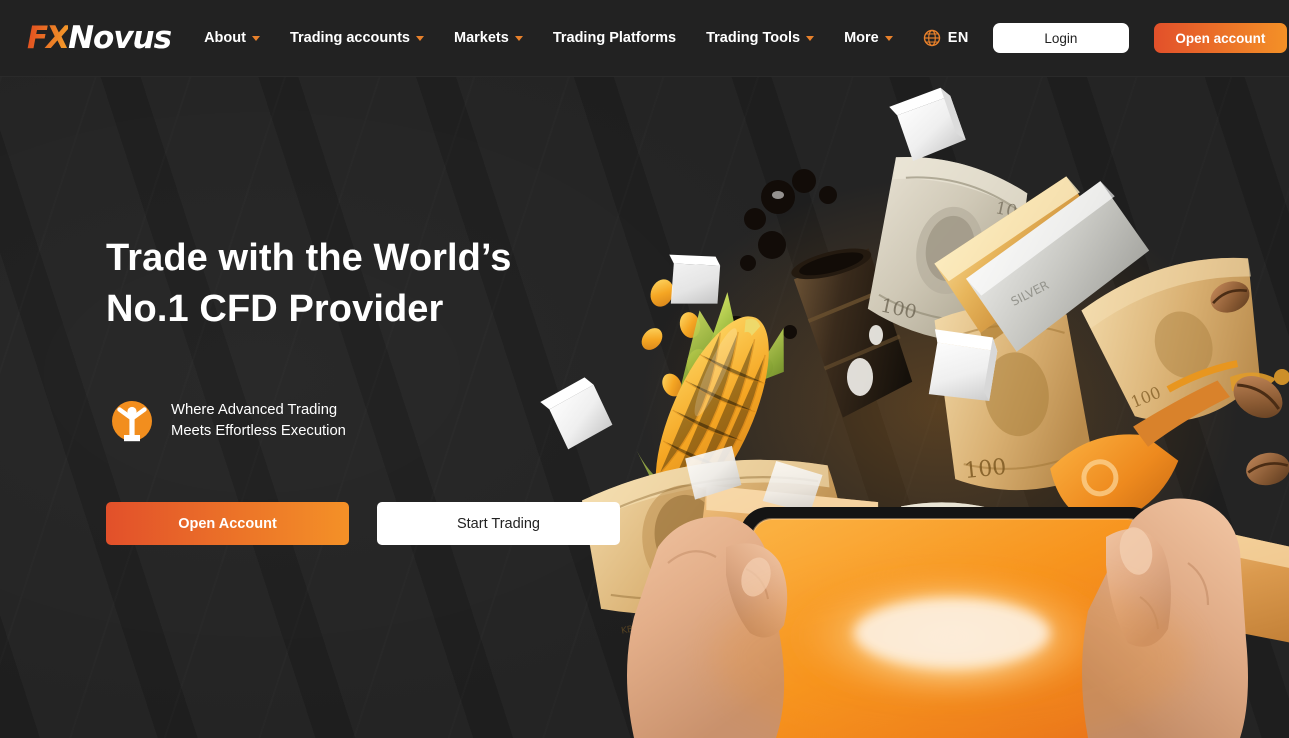 The width and height of the screenshot is (1289, 738). I want to click on nav-item-markets: Markets, so click(488, 38).